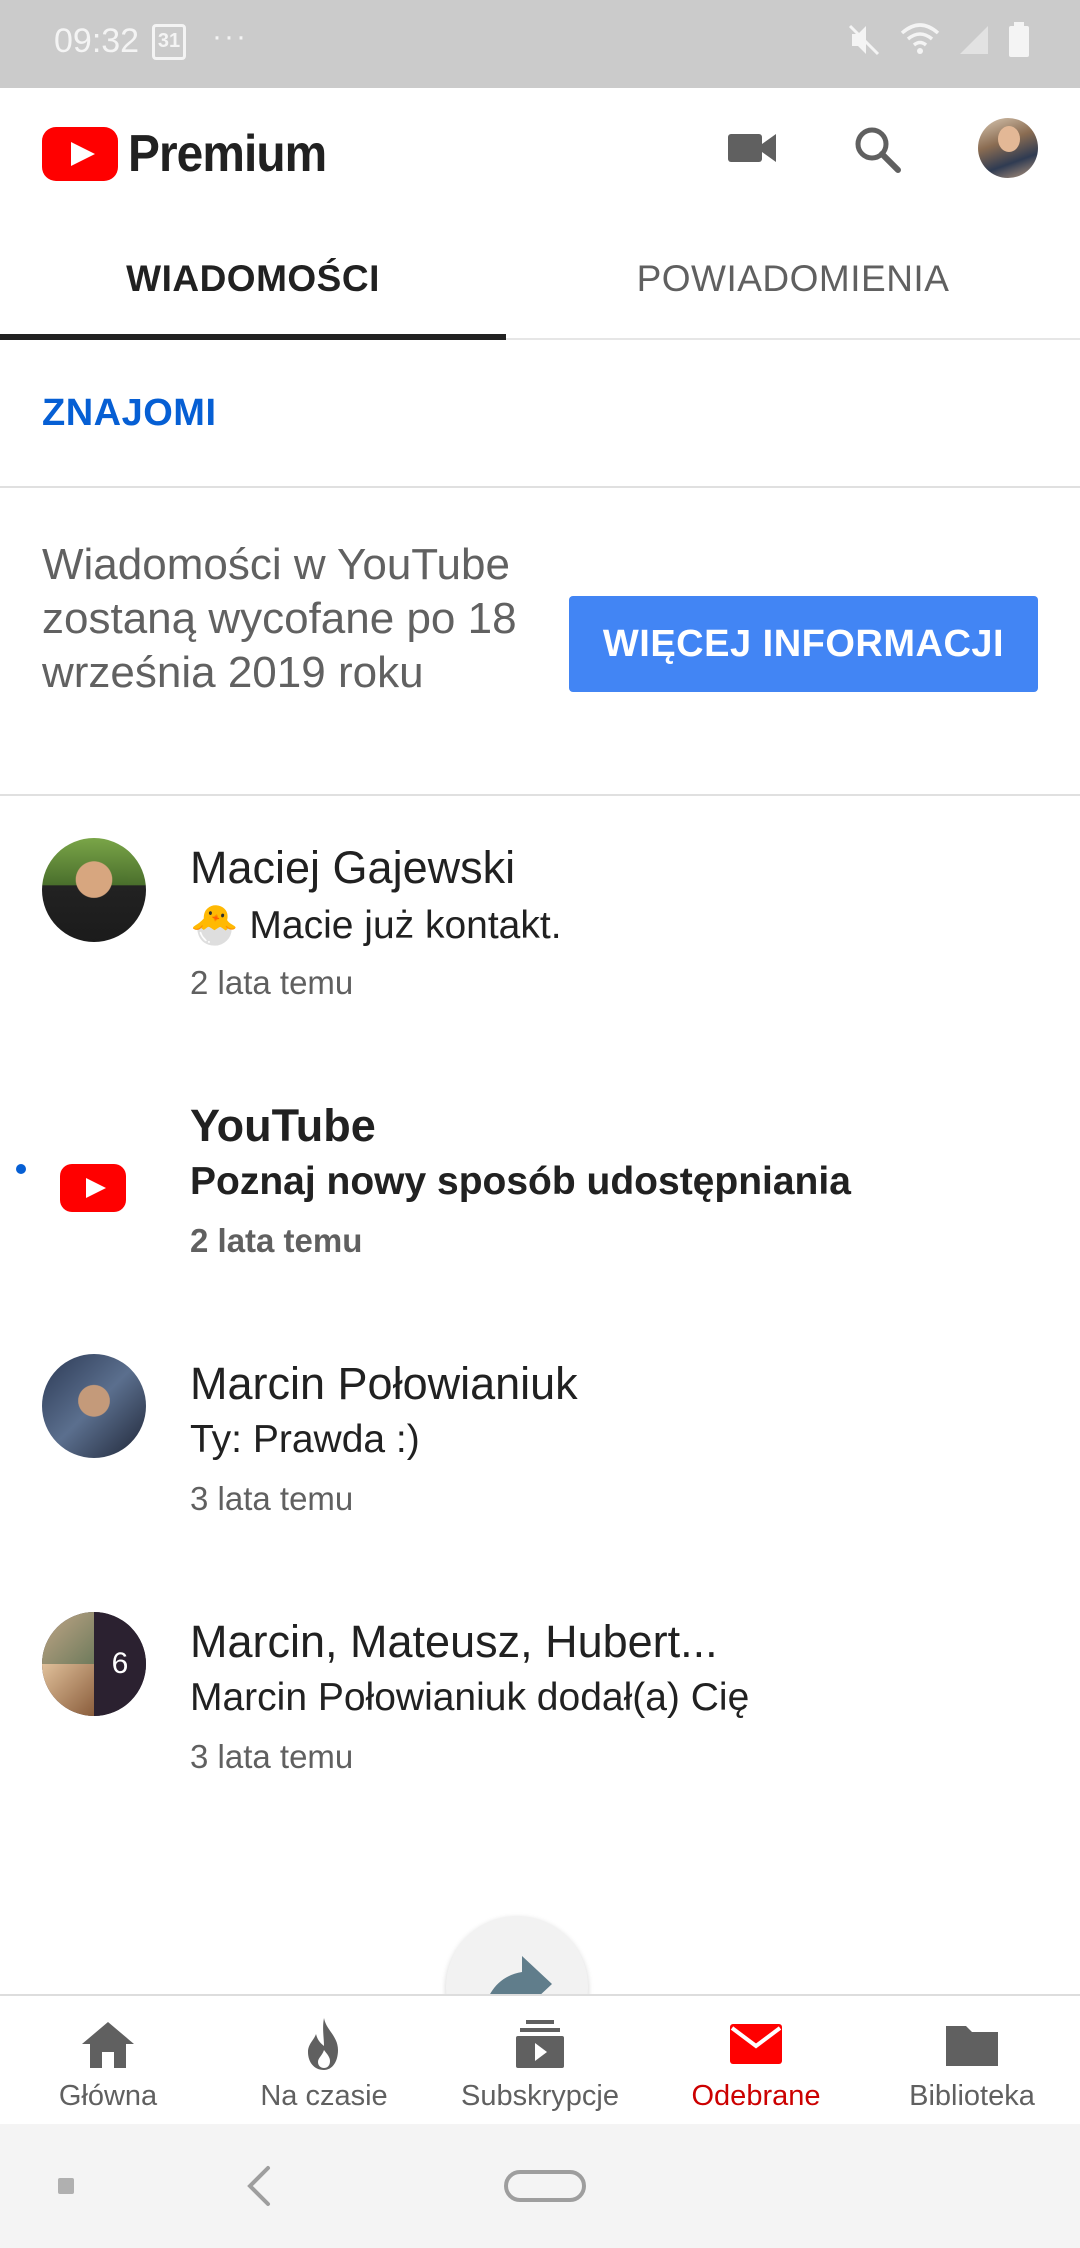  What do you see at coordinates (540, 153) in the screenshot?
I see `app-bar: Premium` at bounding box center [540, 153].